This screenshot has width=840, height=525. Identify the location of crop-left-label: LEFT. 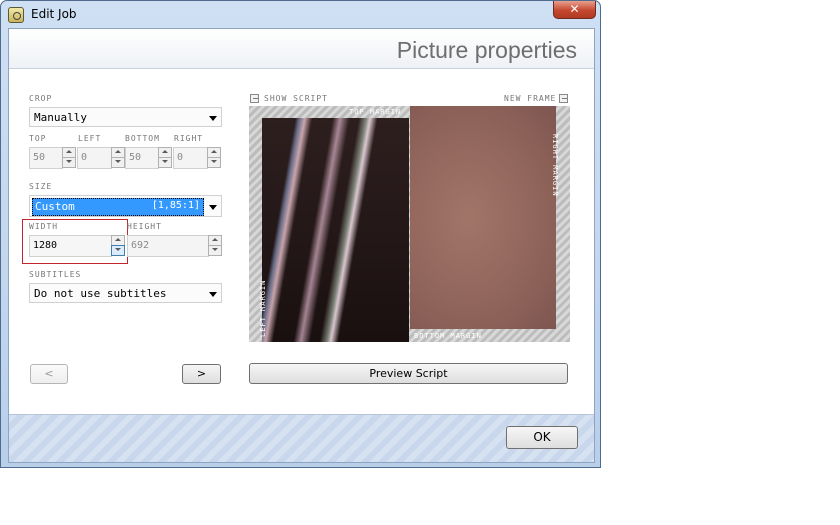
(90, 138).